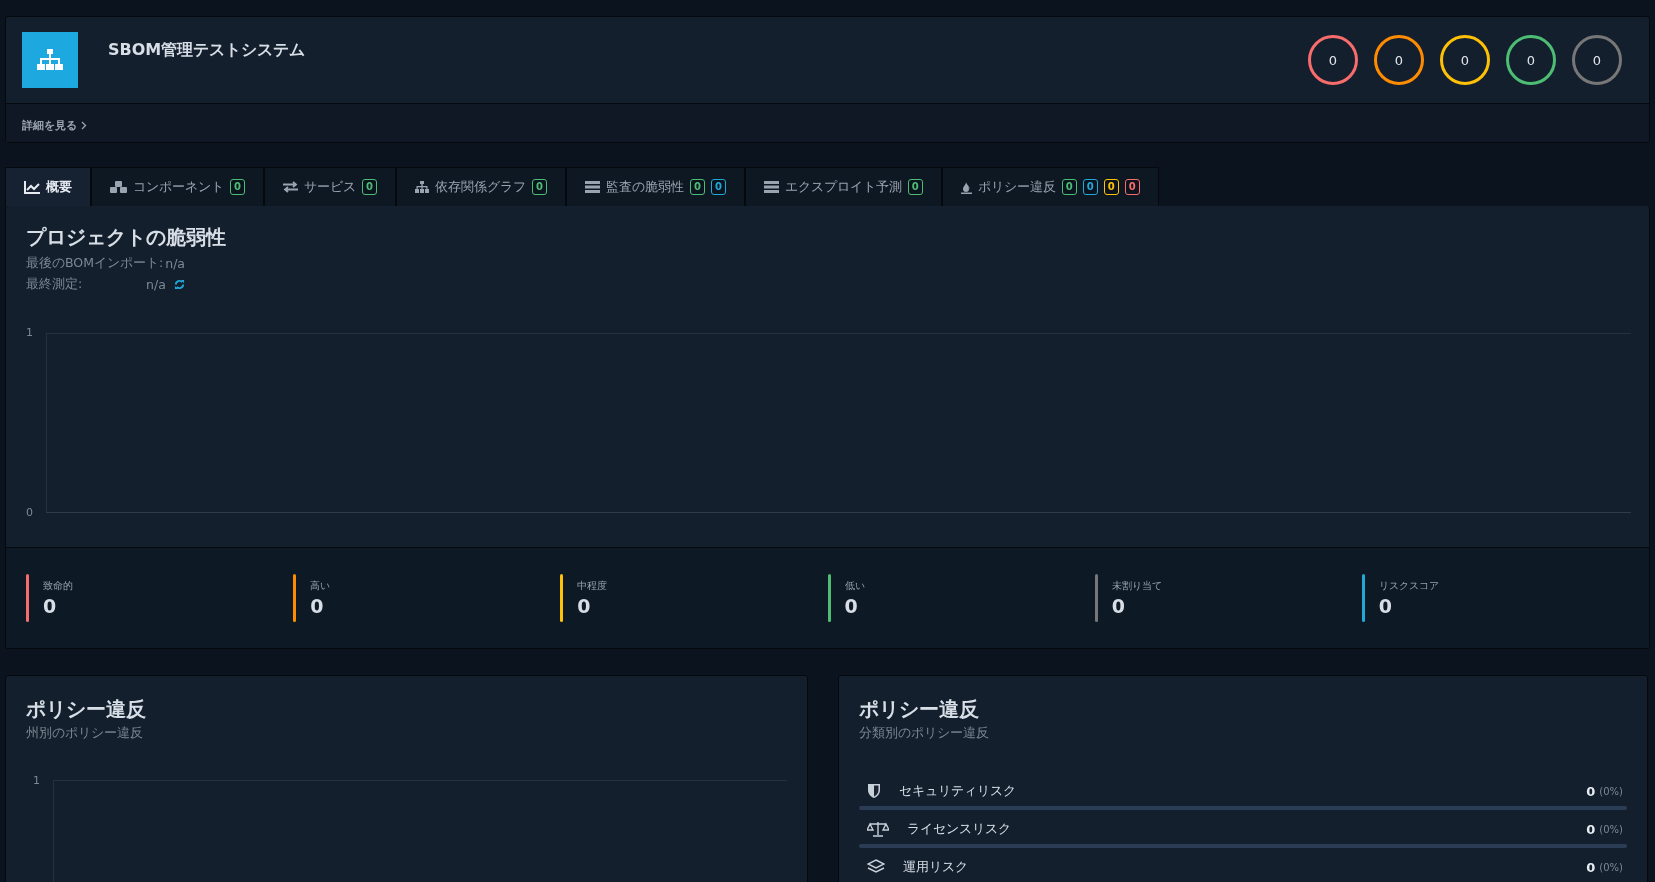 The width and height of the screenshot is (1655, 882). What do you see at coordinates (177, 186) in the screenshot?
I see `tab: コンポーネント 0` at bounding box center [177, 186].